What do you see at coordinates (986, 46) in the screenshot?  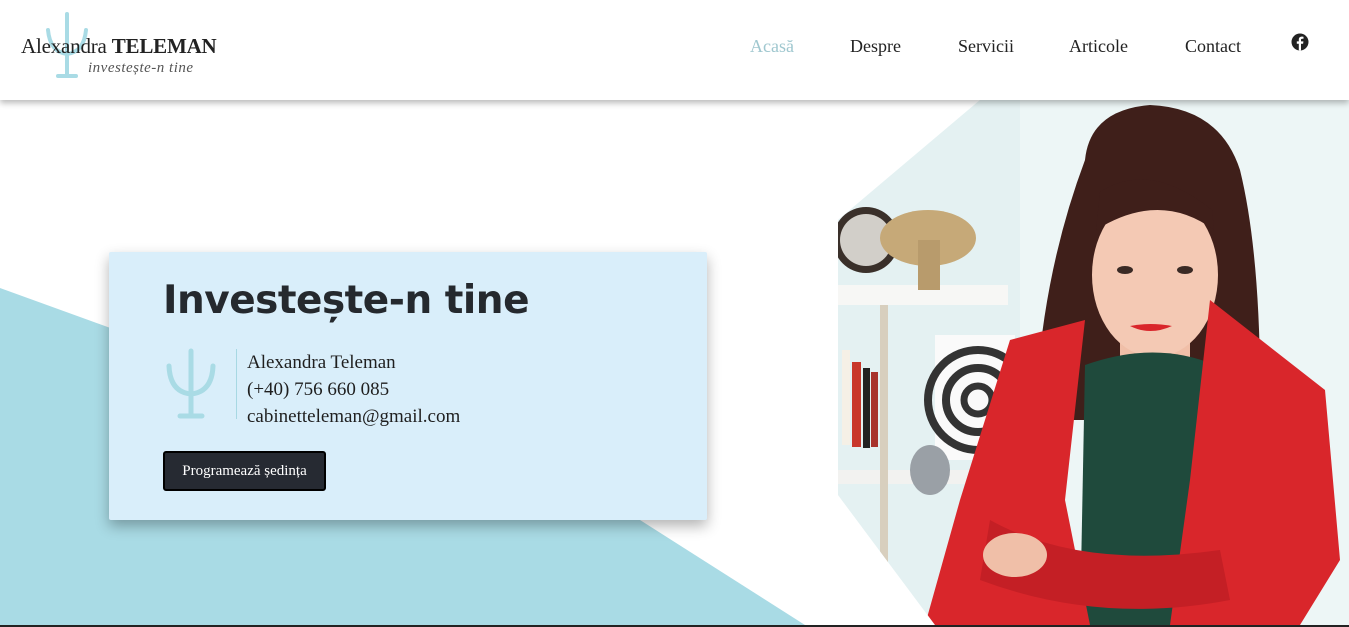 I see `nav-link-servicii: Servicii` at bounding box center [986, 46].